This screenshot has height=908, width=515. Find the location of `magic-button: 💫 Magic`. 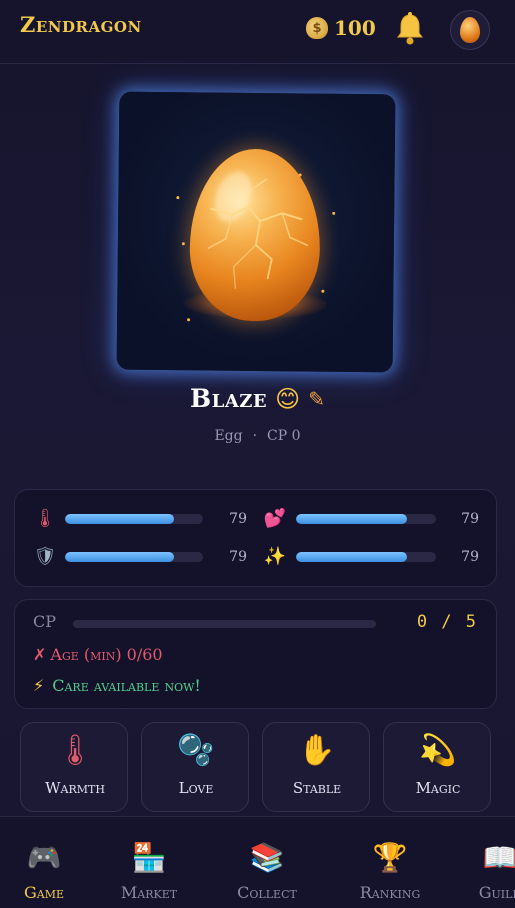

magic-button: 💫 Magic is located at coordinates (437, 767).